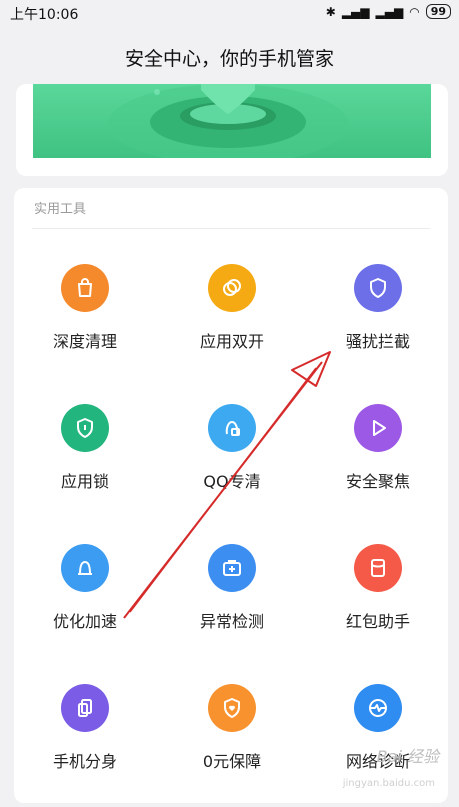 This screenshot has width=459, height=807. What do you see at coordinates (232, 708) in the screenshot?
I see `heart-shield-icon` at bounding box center [232, 708].